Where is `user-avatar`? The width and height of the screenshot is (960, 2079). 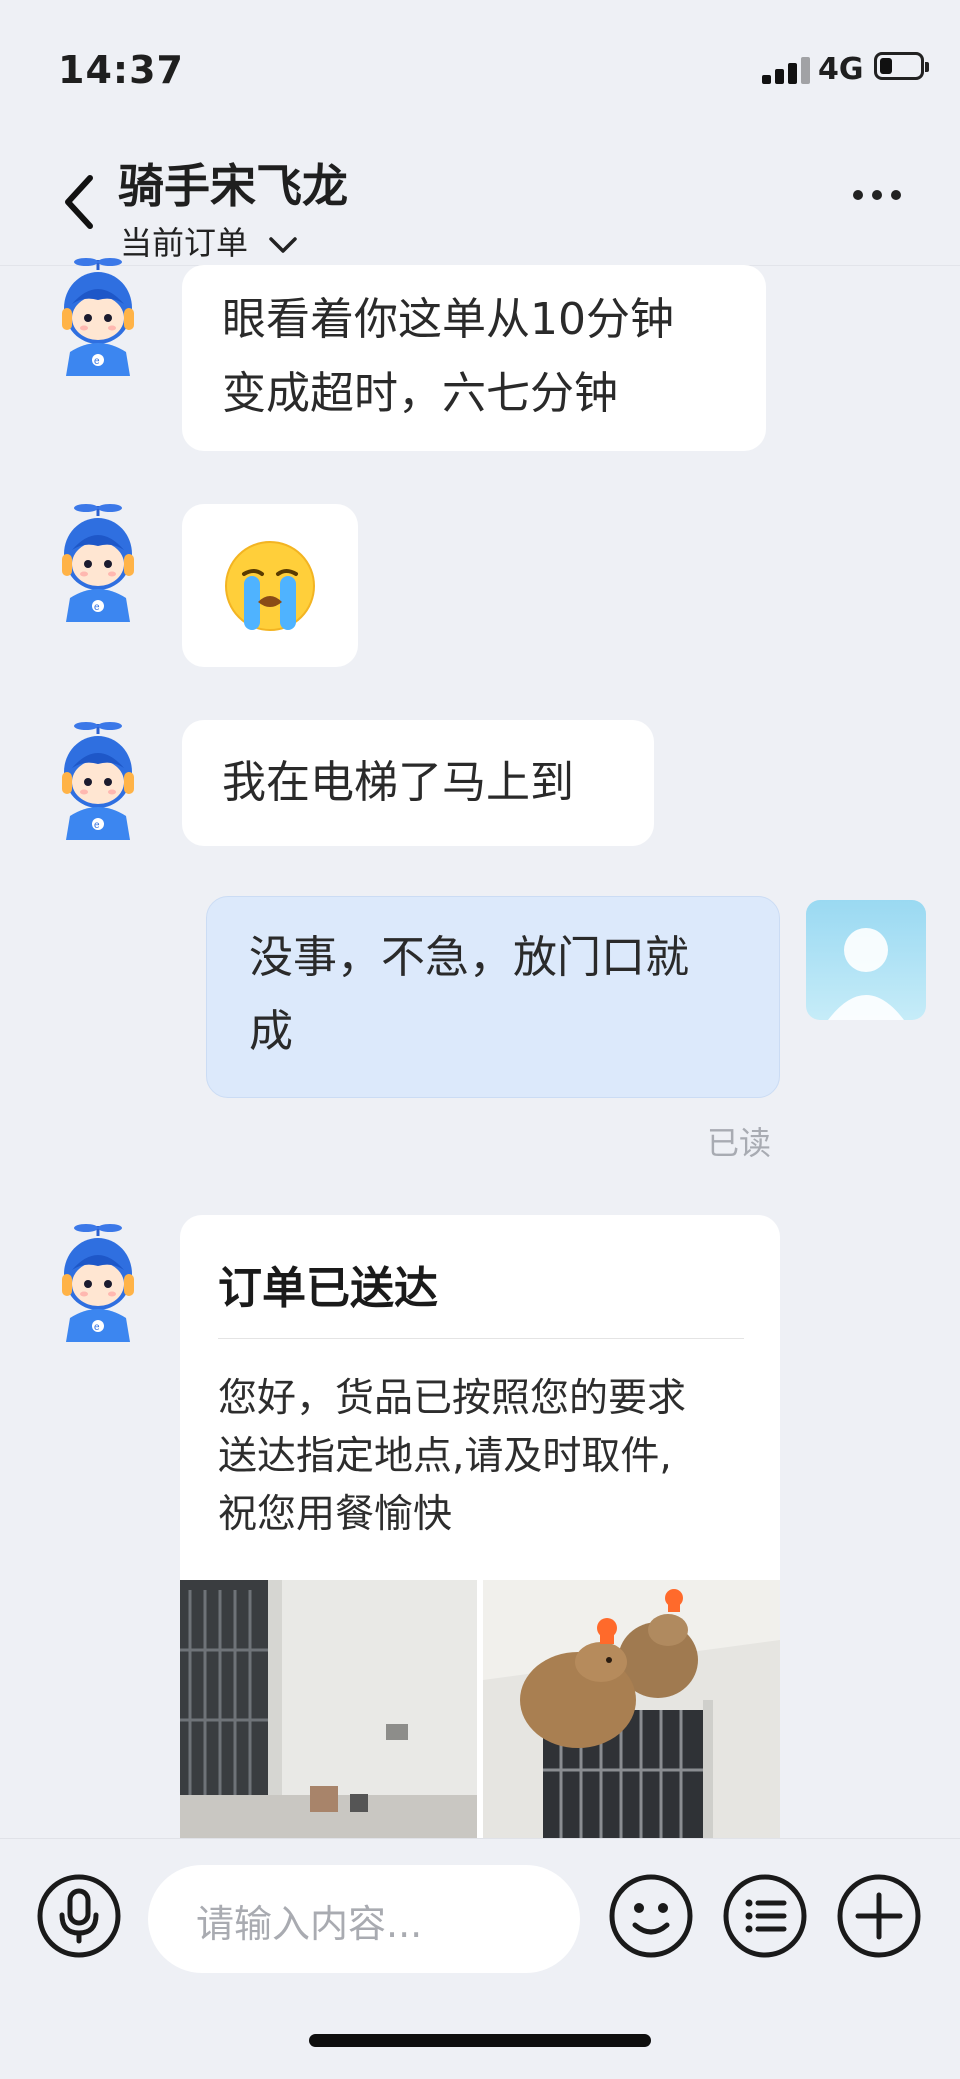
user-avatar is located at coordinates (866, 960).